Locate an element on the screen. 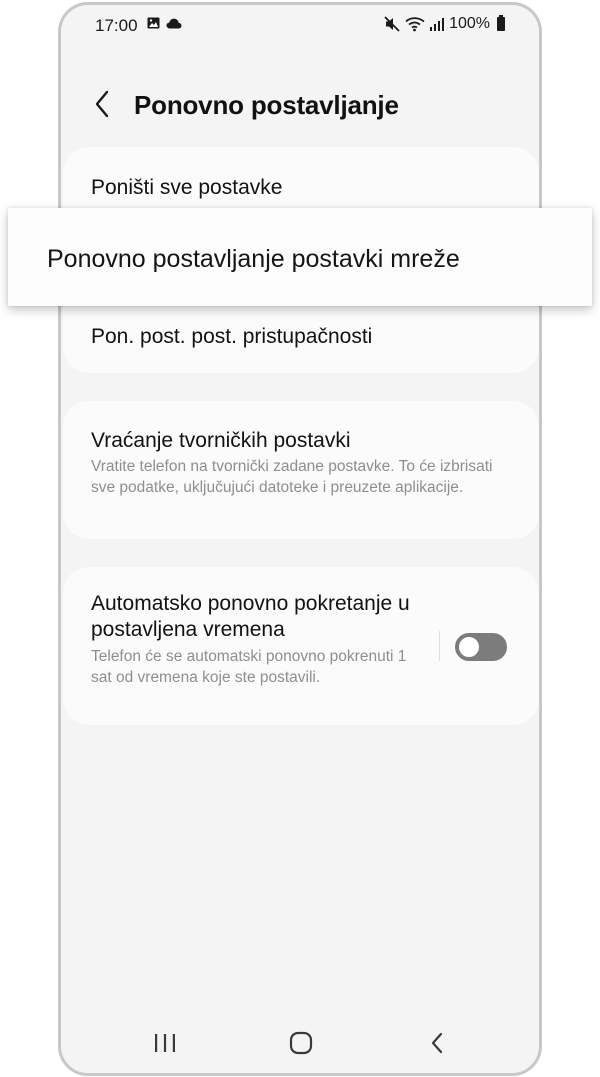 The image size is (600, 1077). recent-apps-icon is located at coordinates (165, 1043).